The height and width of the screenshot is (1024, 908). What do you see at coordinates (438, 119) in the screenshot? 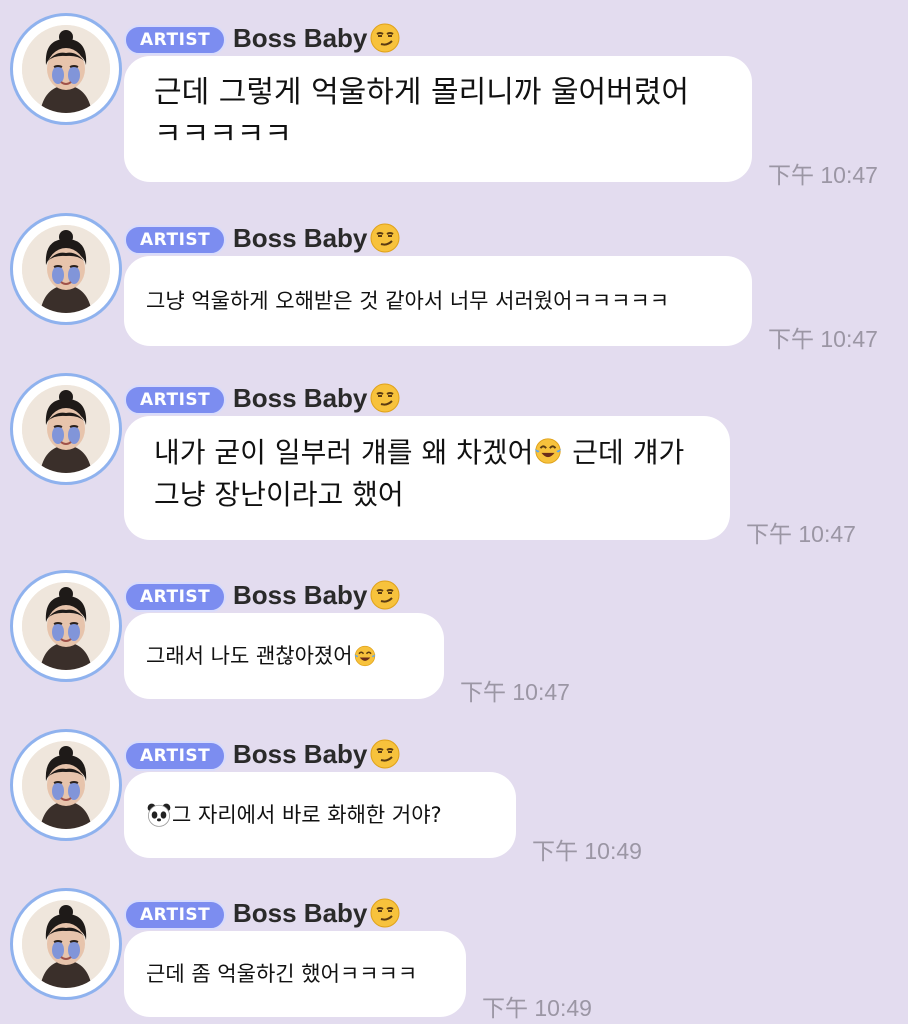
I see `message-bubble: 근데 그렇게 억울하게 몰리니까 울어버렸어 ㅋㅋㅋㅋㅋ` at bounding box center [438, 119].